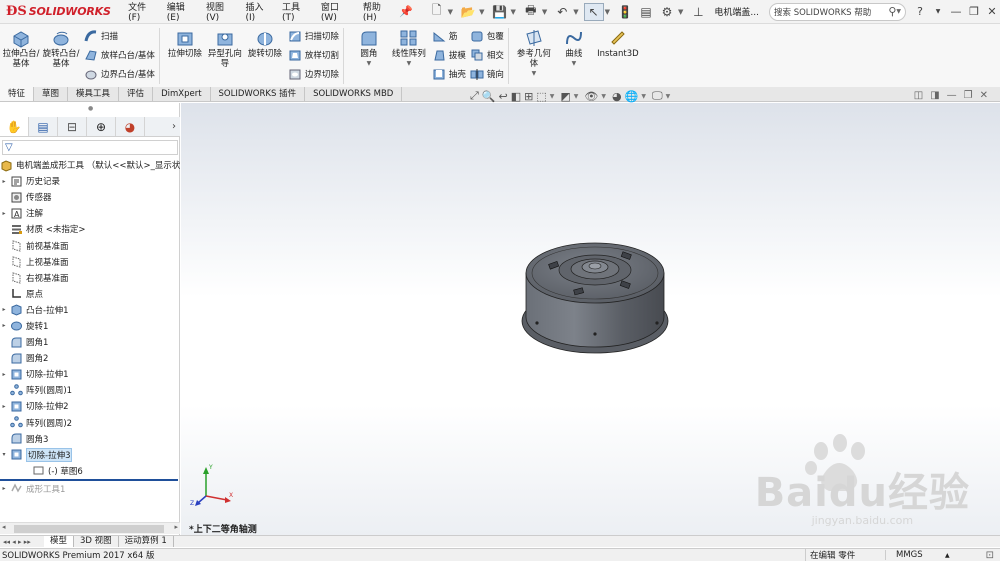  I want to click on solidworks-logo: ƉS SOLIDWORKS, so click(60, 11).